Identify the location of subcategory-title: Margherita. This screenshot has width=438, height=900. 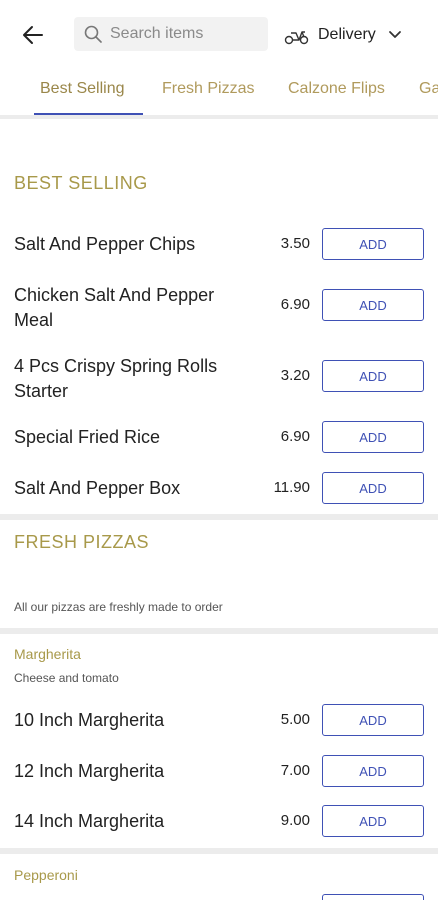
(47, 654).